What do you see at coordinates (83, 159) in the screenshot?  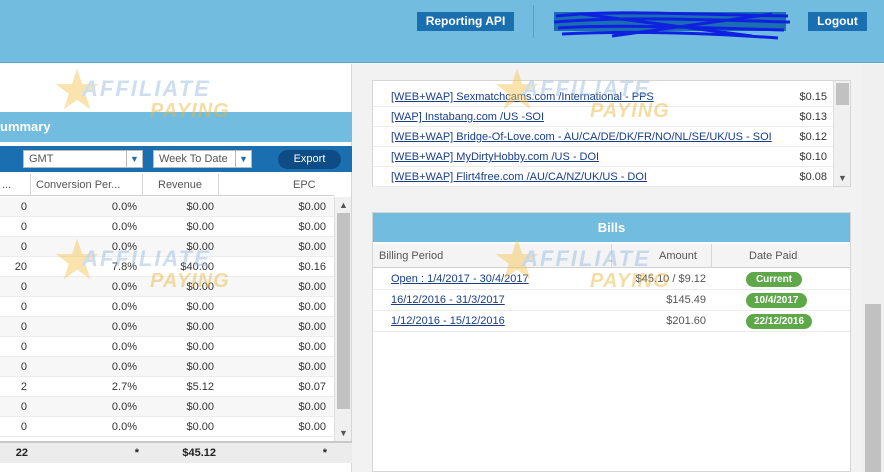 I see `timezone-select: GMT ▼` at bounding box center [83, 159].